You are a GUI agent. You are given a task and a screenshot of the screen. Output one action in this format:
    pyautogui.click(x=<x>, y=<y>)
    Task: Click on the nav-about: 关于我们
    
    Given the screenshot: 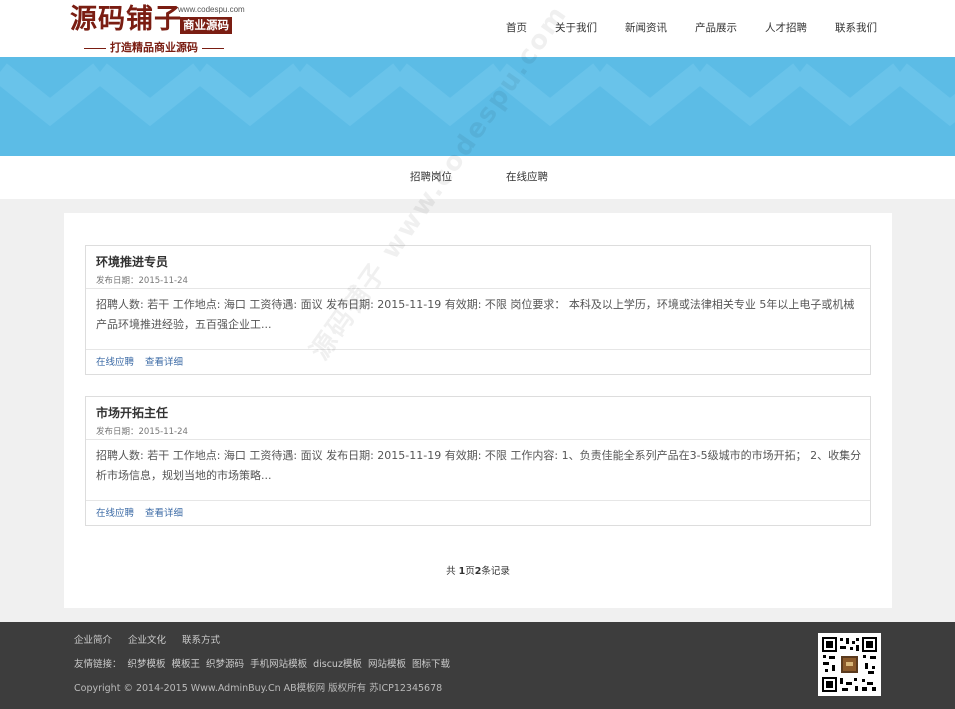 What is the action you would take?
    pyautogui.click(x=576, y=28)
    